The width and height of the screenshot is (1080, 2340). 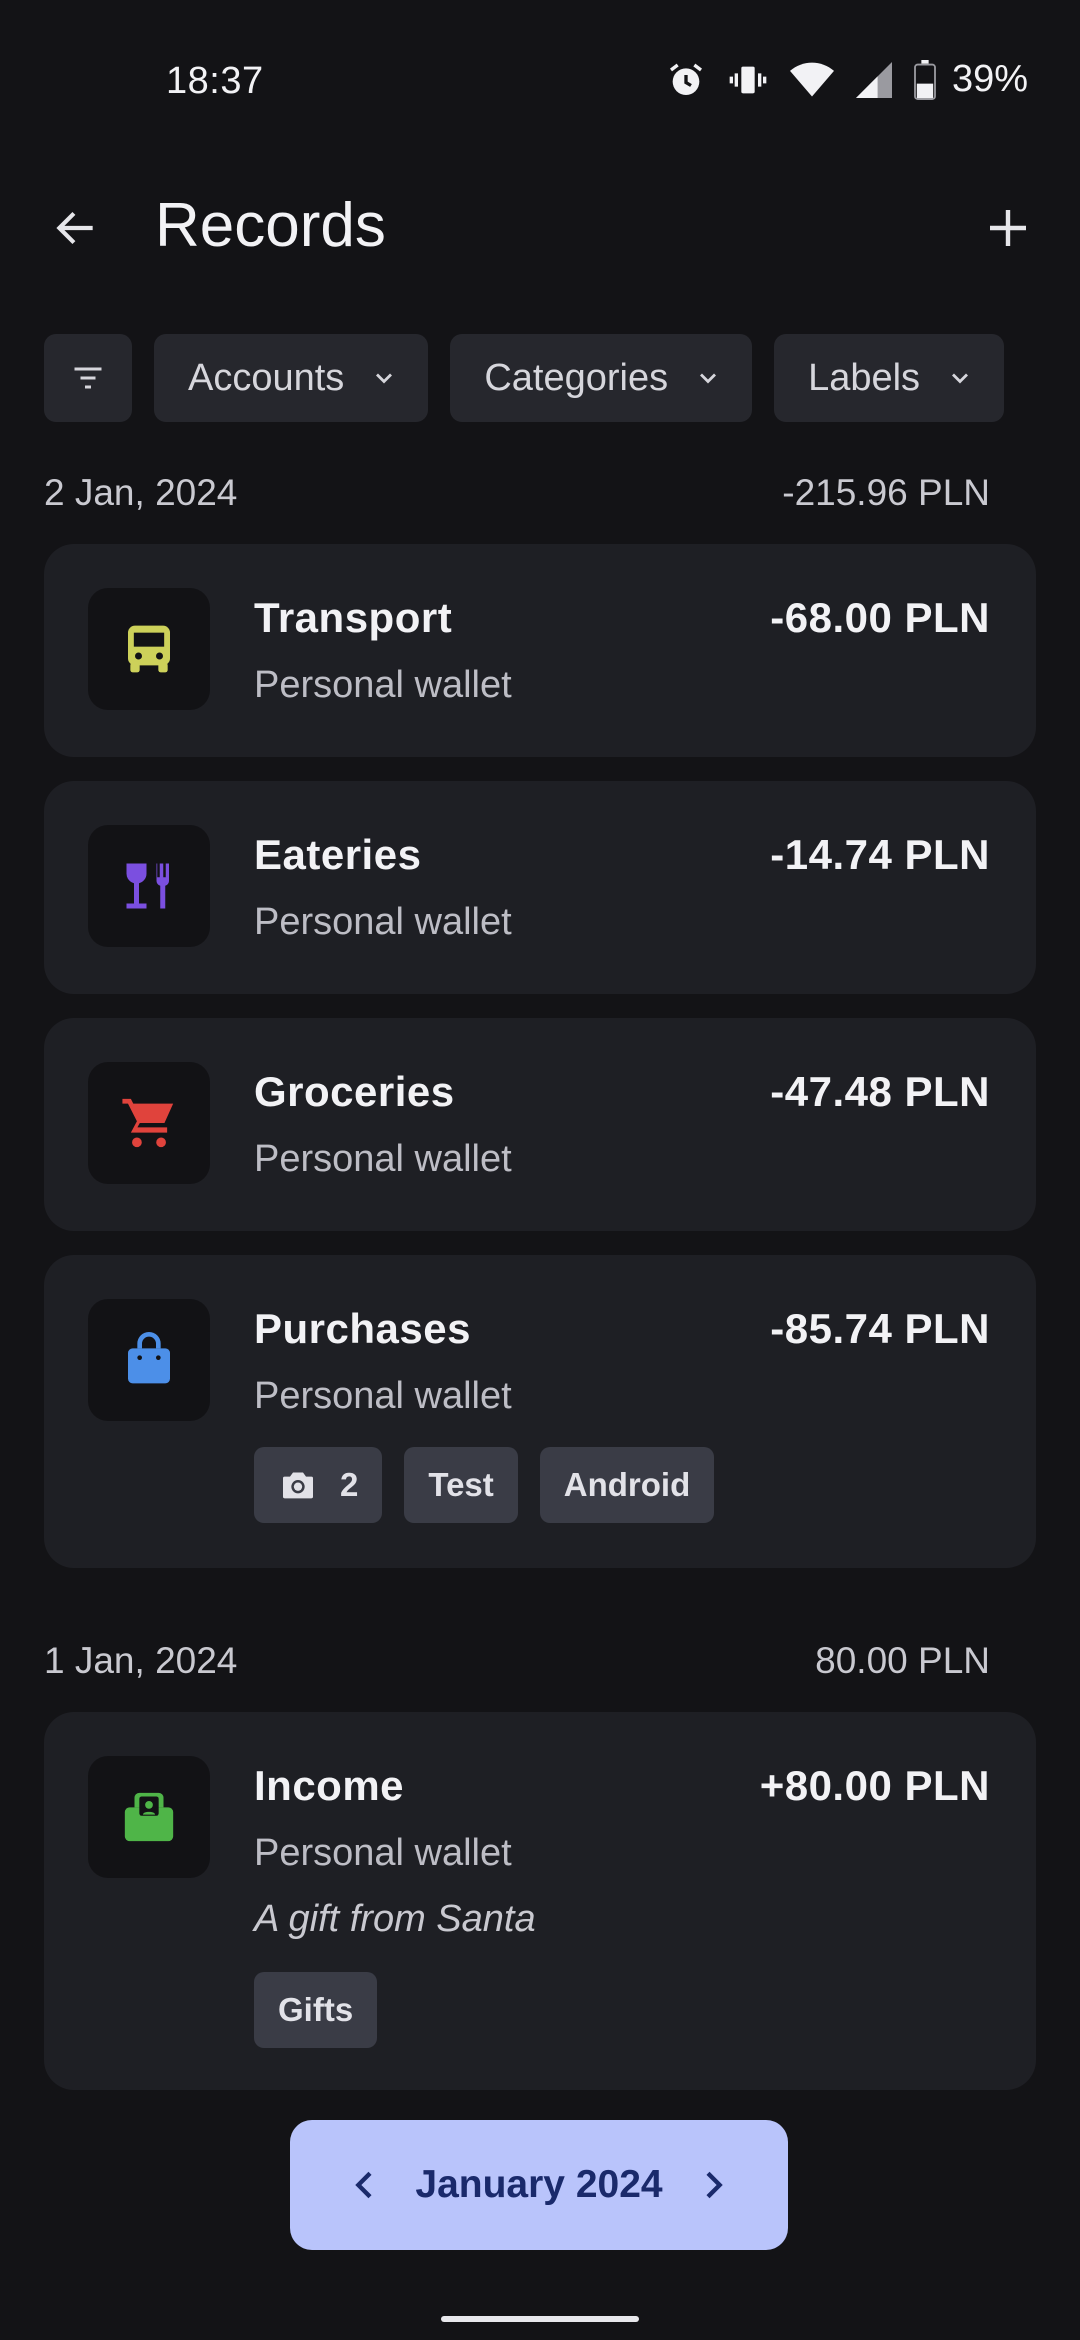 I want to click on back-button, so click(x=76, y=228).